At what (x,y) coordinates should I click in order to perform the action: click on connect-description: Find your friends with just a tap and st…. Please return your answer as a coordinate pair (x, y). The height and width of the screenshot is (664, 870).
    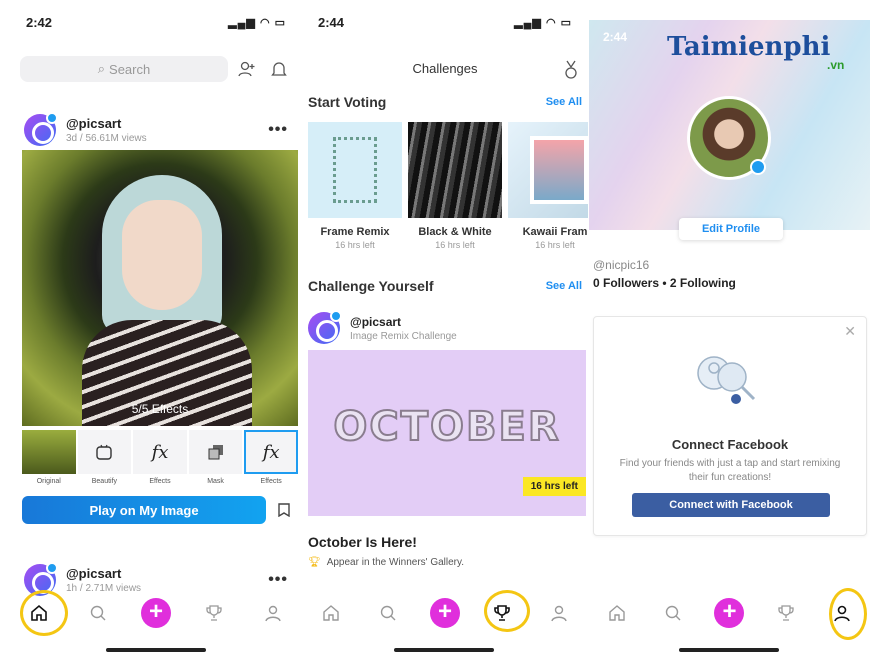
    Looking at the image, I should click on (730, 470).